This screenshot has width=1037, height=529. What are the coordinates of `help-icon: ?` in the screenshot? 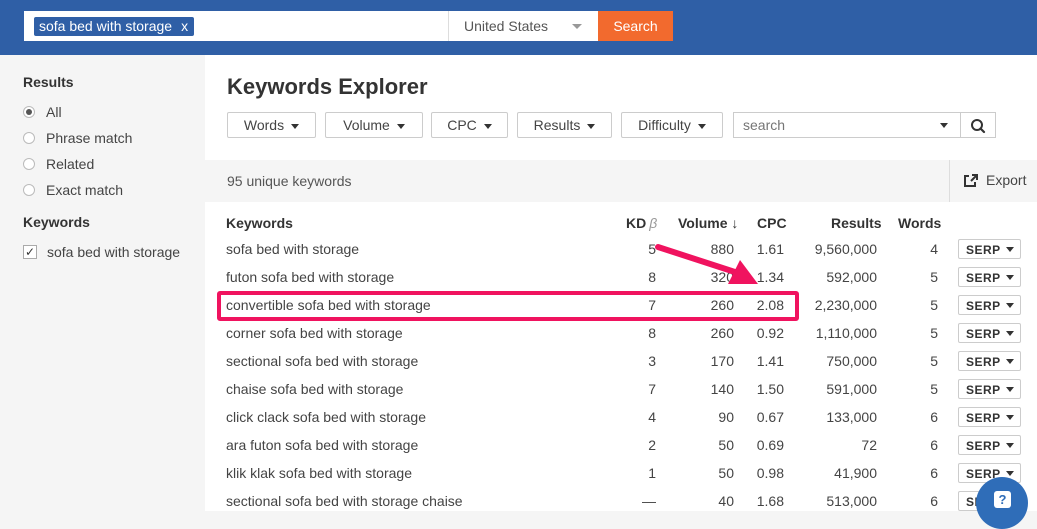 It's located at (1002, 499).